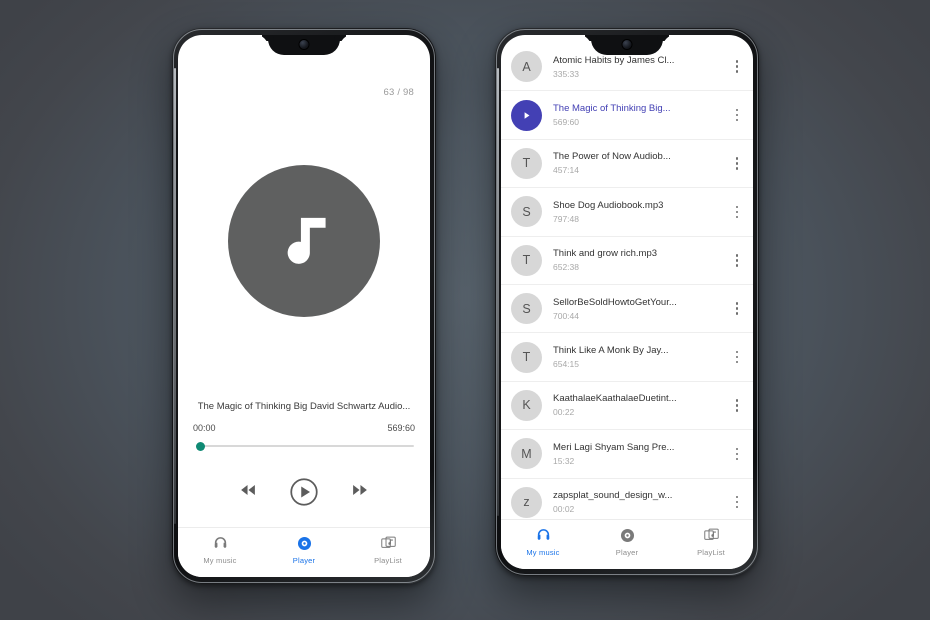 The image size is (930, 620). I want to click on album-art-container, so click(304, 240).